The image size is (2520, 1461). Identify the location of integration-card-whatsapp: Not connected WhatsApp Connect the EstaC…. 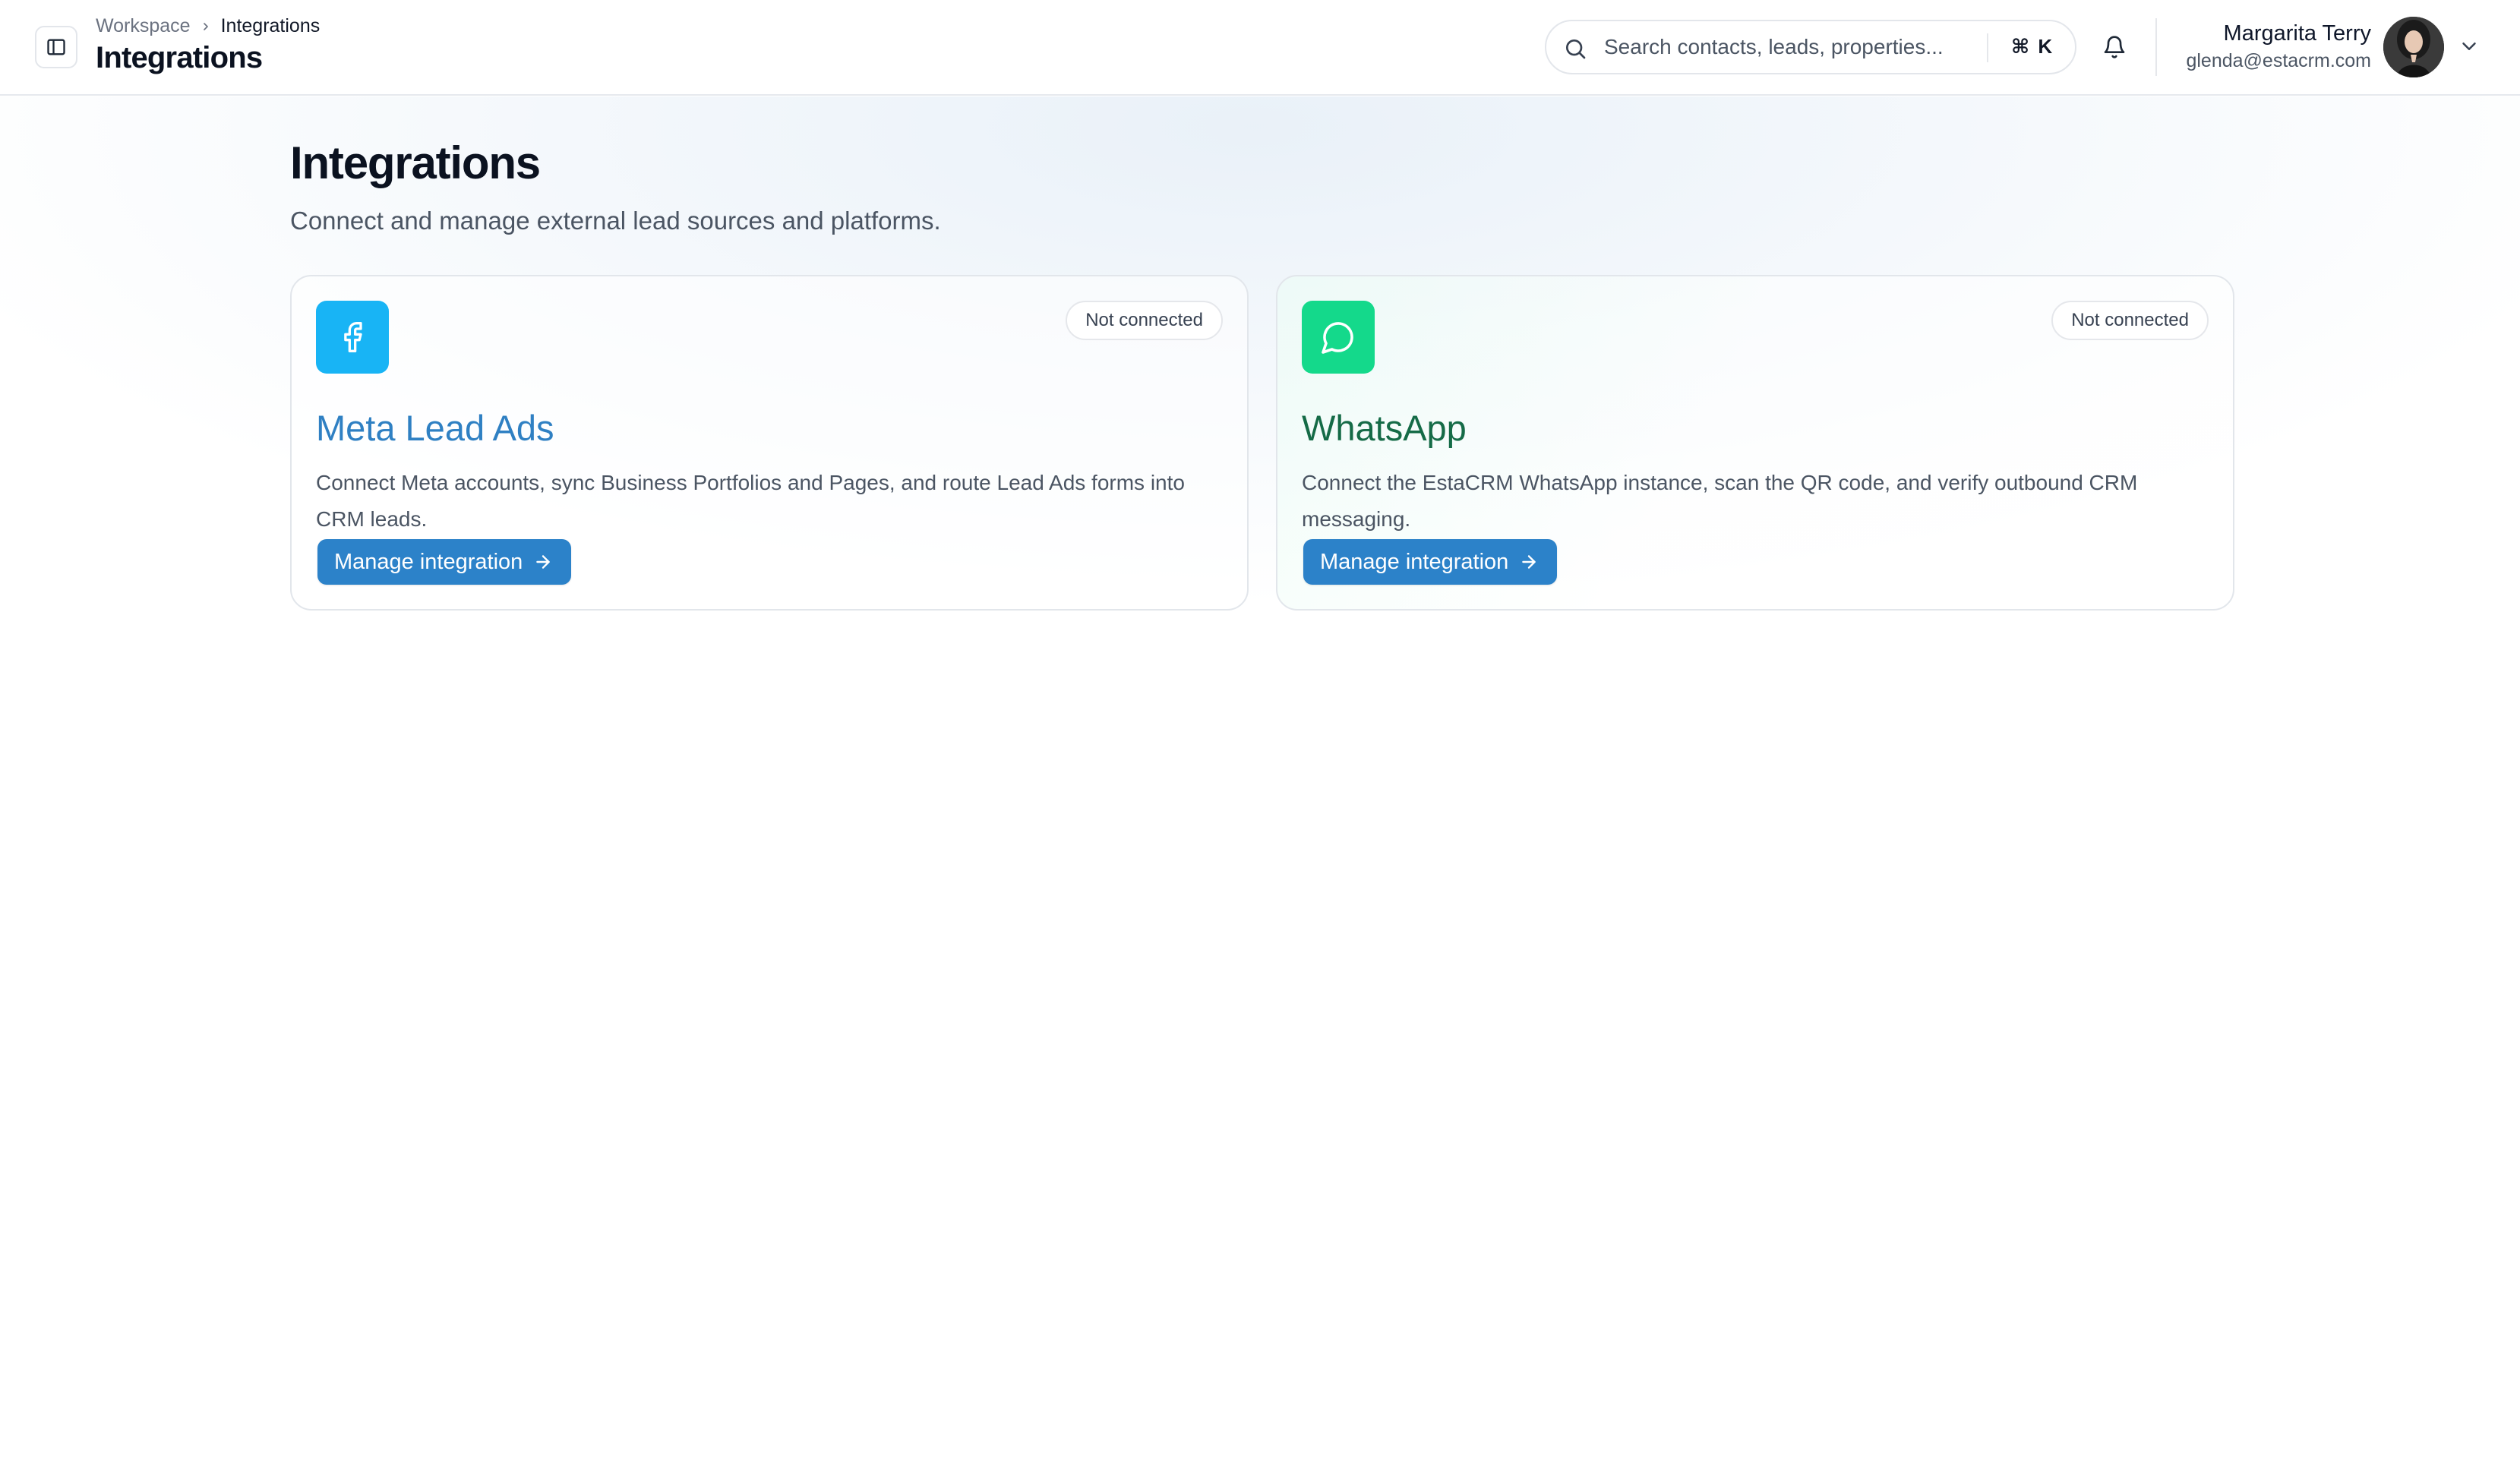
(1755, 443).